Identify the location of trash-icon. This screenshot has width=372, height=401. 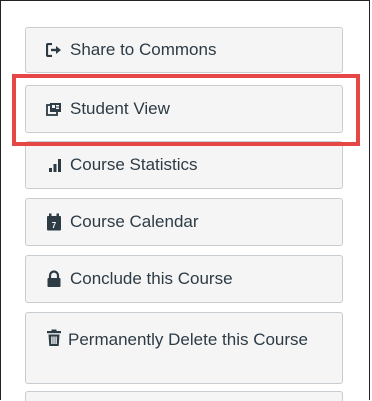
(54, 338).